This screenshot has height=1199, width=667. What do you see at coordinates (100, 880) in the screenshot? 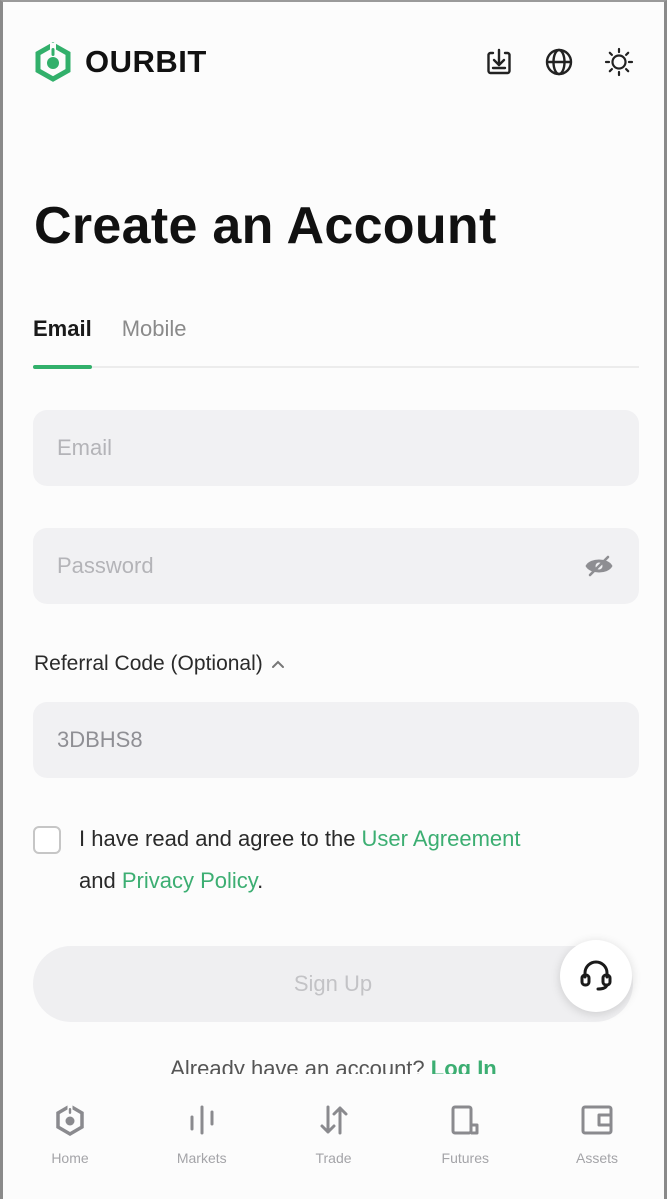
I see `agreement-middle: and` at bounding box center [100, 880].